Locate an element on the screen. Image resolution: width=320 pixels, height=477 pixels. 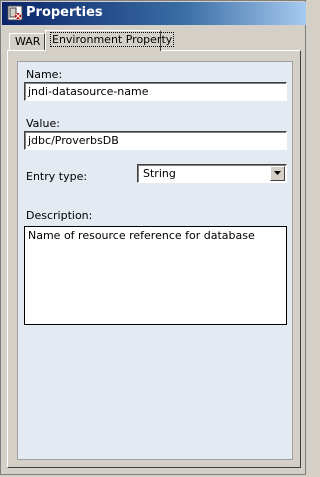
name-label: Name: is located at coordinates (44, 74).